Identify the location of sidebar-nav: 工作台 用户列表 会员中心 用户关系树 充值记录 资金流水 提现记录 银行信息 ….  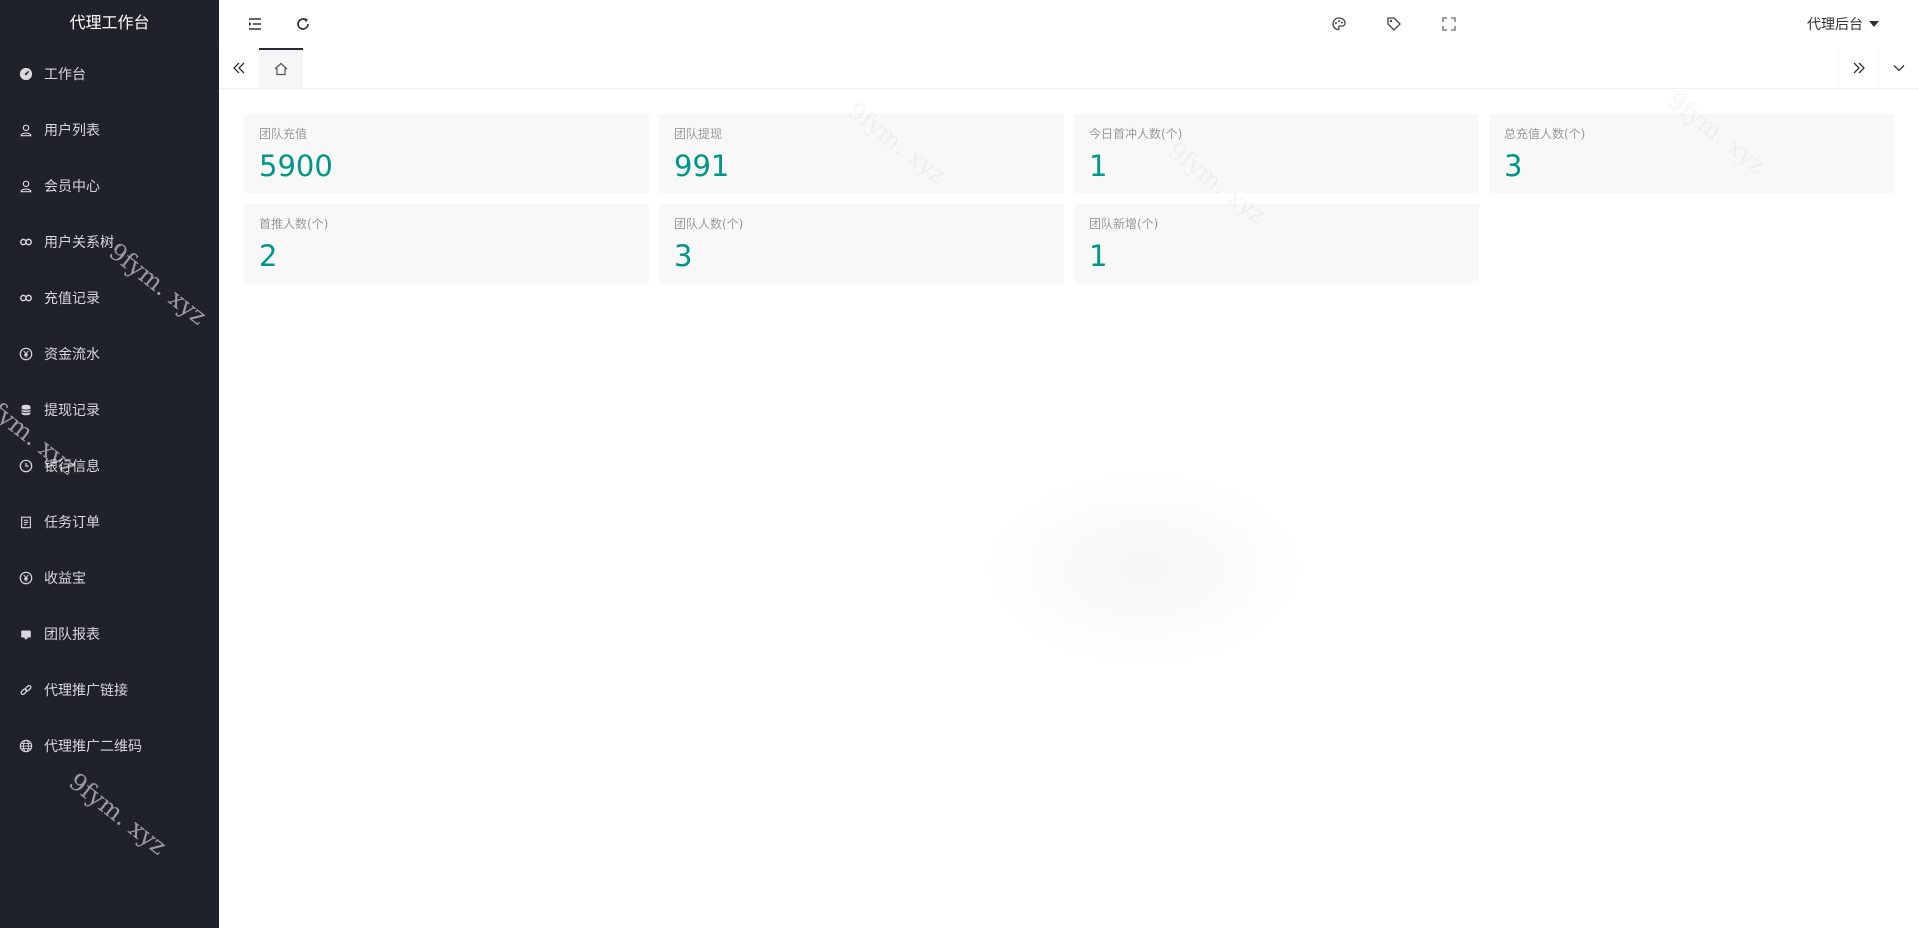
(109, 410).